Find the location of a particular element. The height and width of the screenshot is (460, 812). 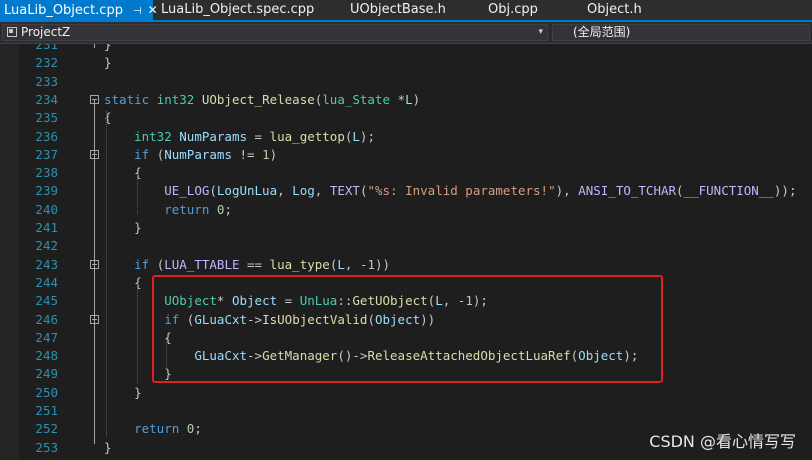

tab-object-h: Object.h is located at coordinates (614, 10).